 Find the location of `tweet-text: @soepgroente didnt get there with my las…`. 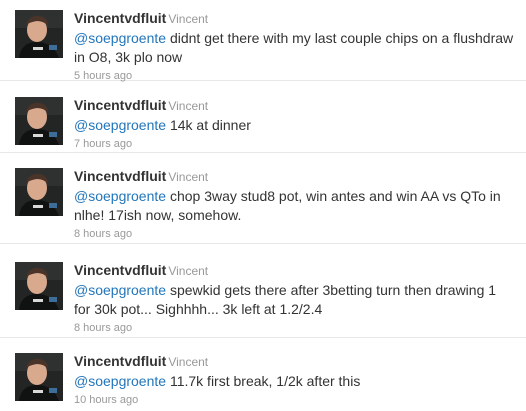

tweet-text: @soepgroente didnt get there with my las… is located at coordinates (294, 48).